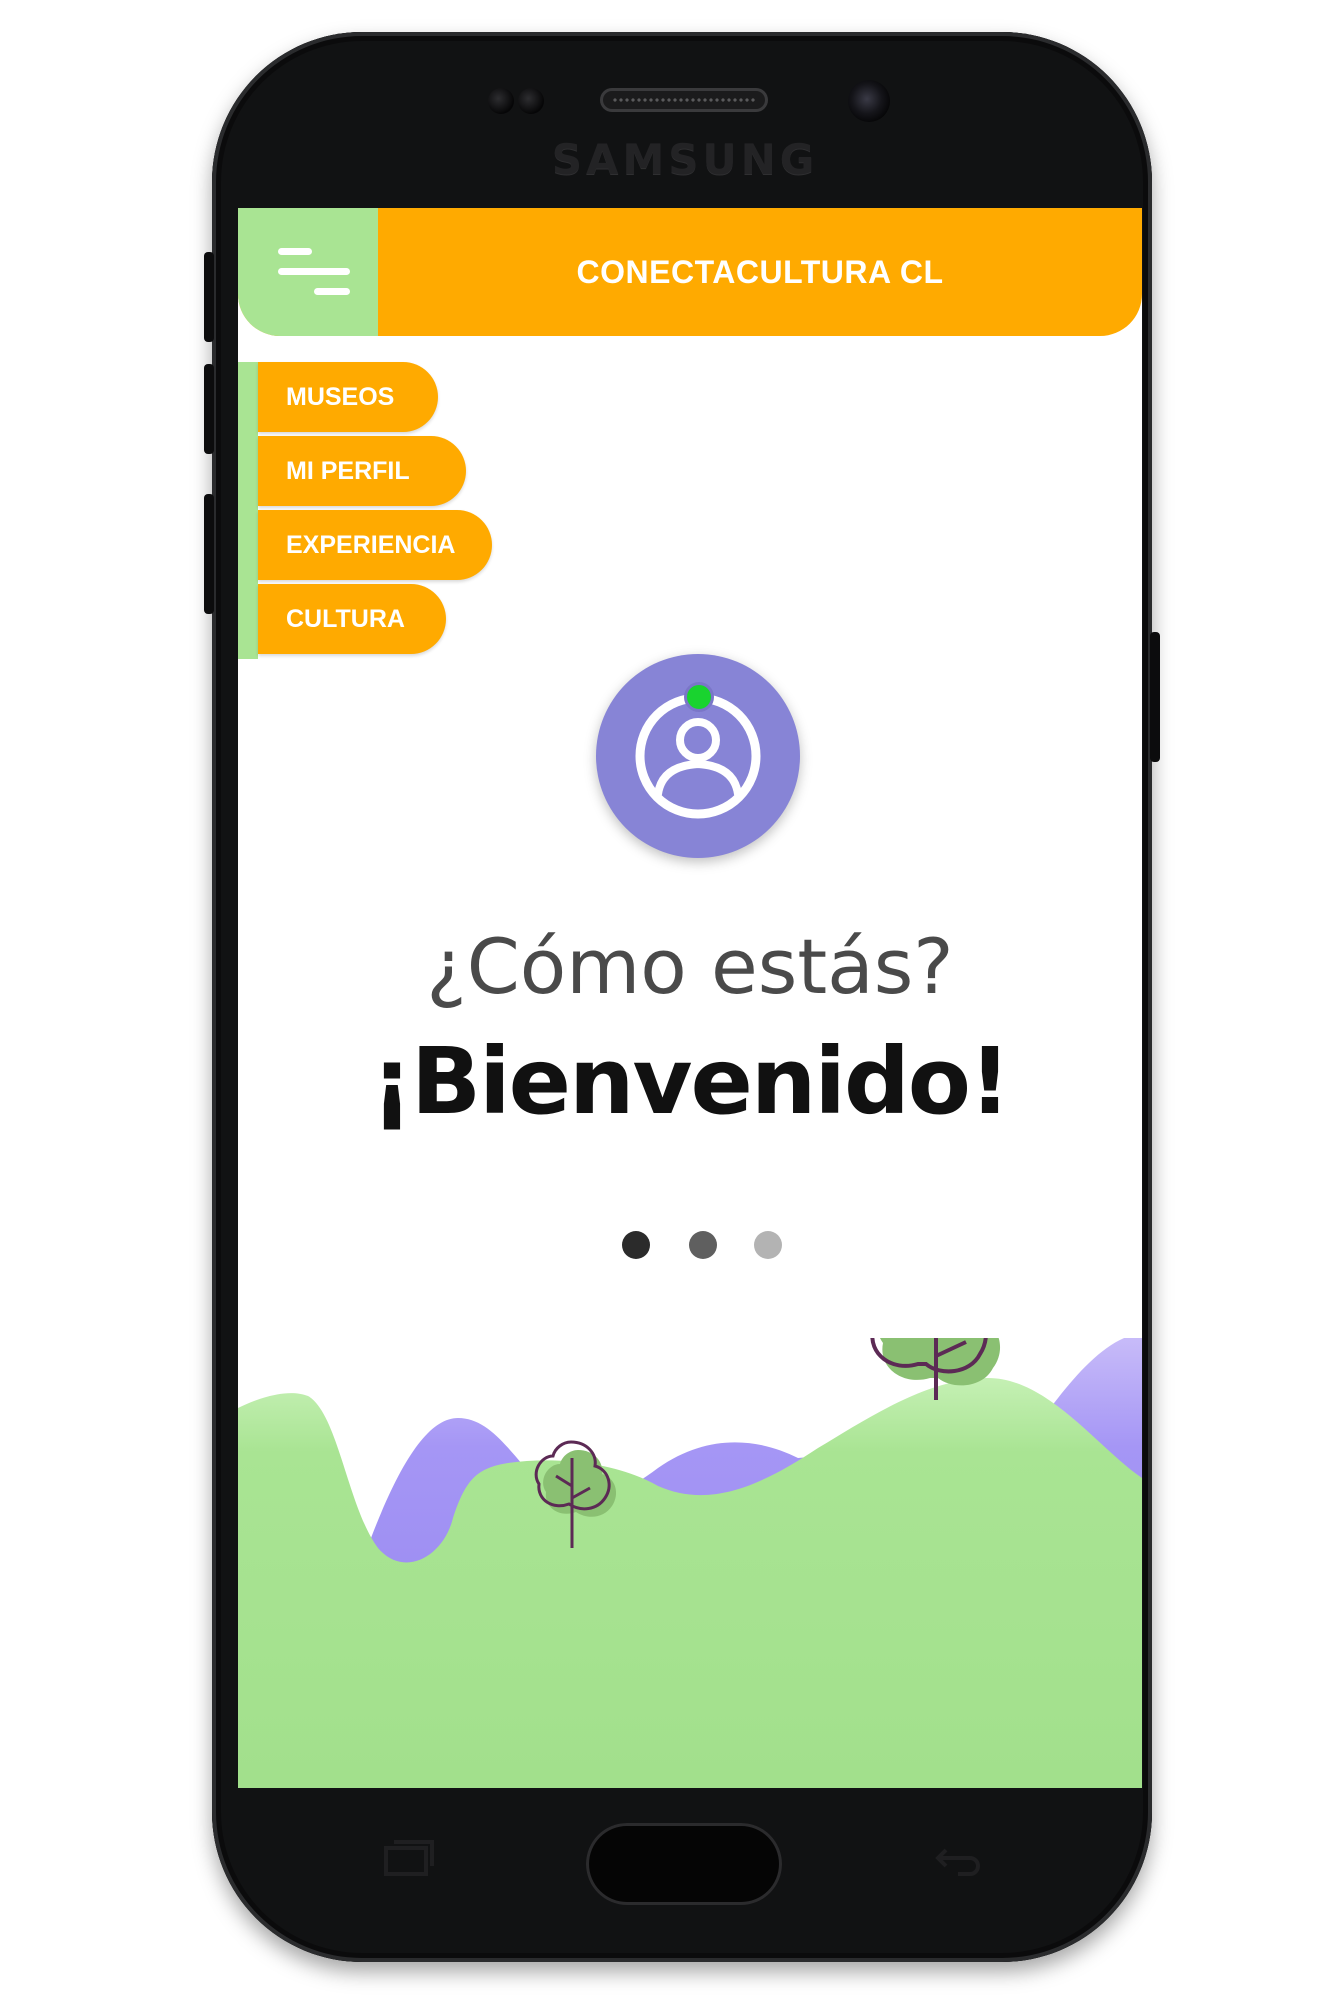  I want to click on menu-button, so click(308, 272).